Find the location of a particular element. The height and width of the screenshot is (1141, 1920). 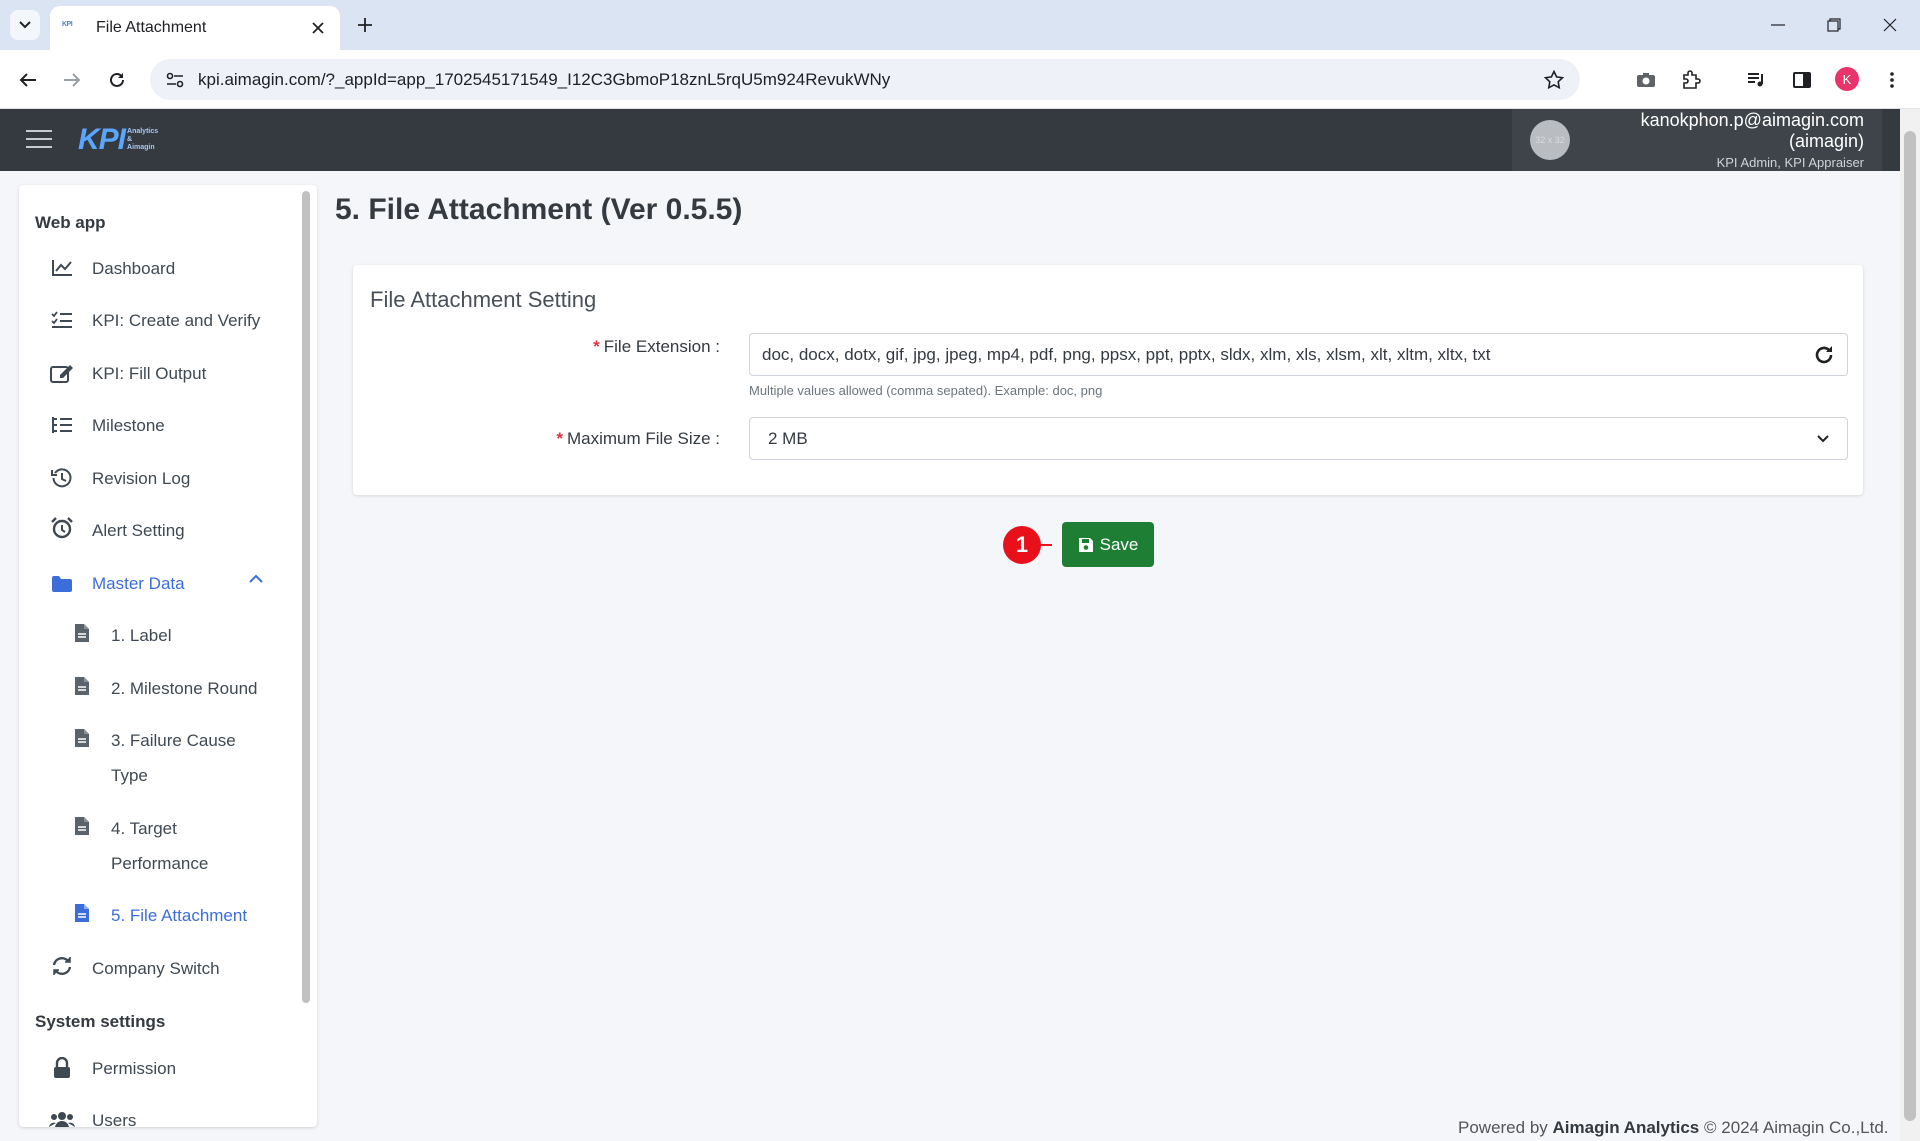

plus-icon is located at coordinates (365, 25).